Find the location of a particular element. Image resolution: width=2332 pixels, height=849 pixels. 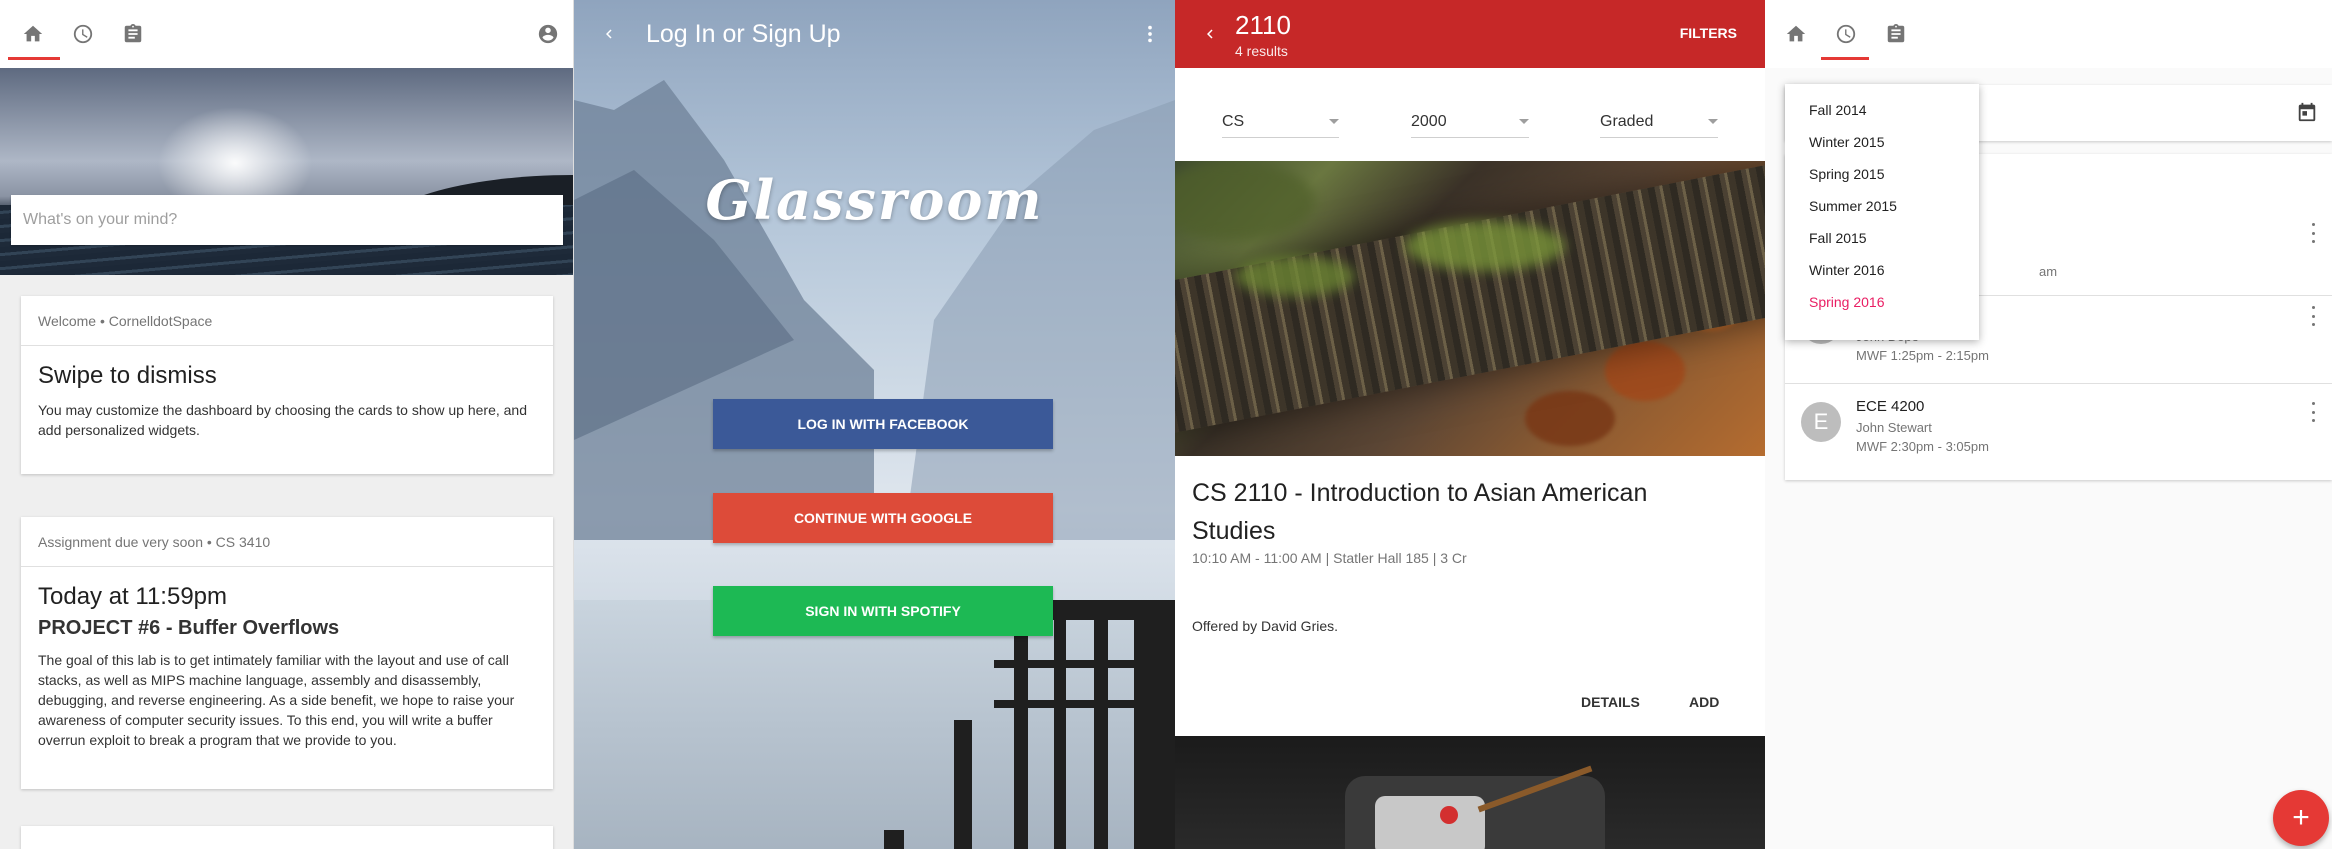

welcome-card-header: Welcome • CornelldotSpace is located at coordinates (287, 321).